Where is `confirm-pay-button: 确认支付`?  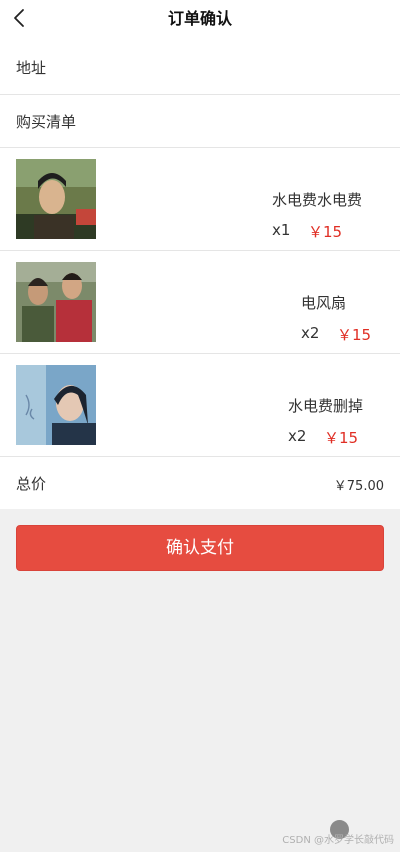 confirm-pay-button: 确认支付 is located at coordinates (200, 548).